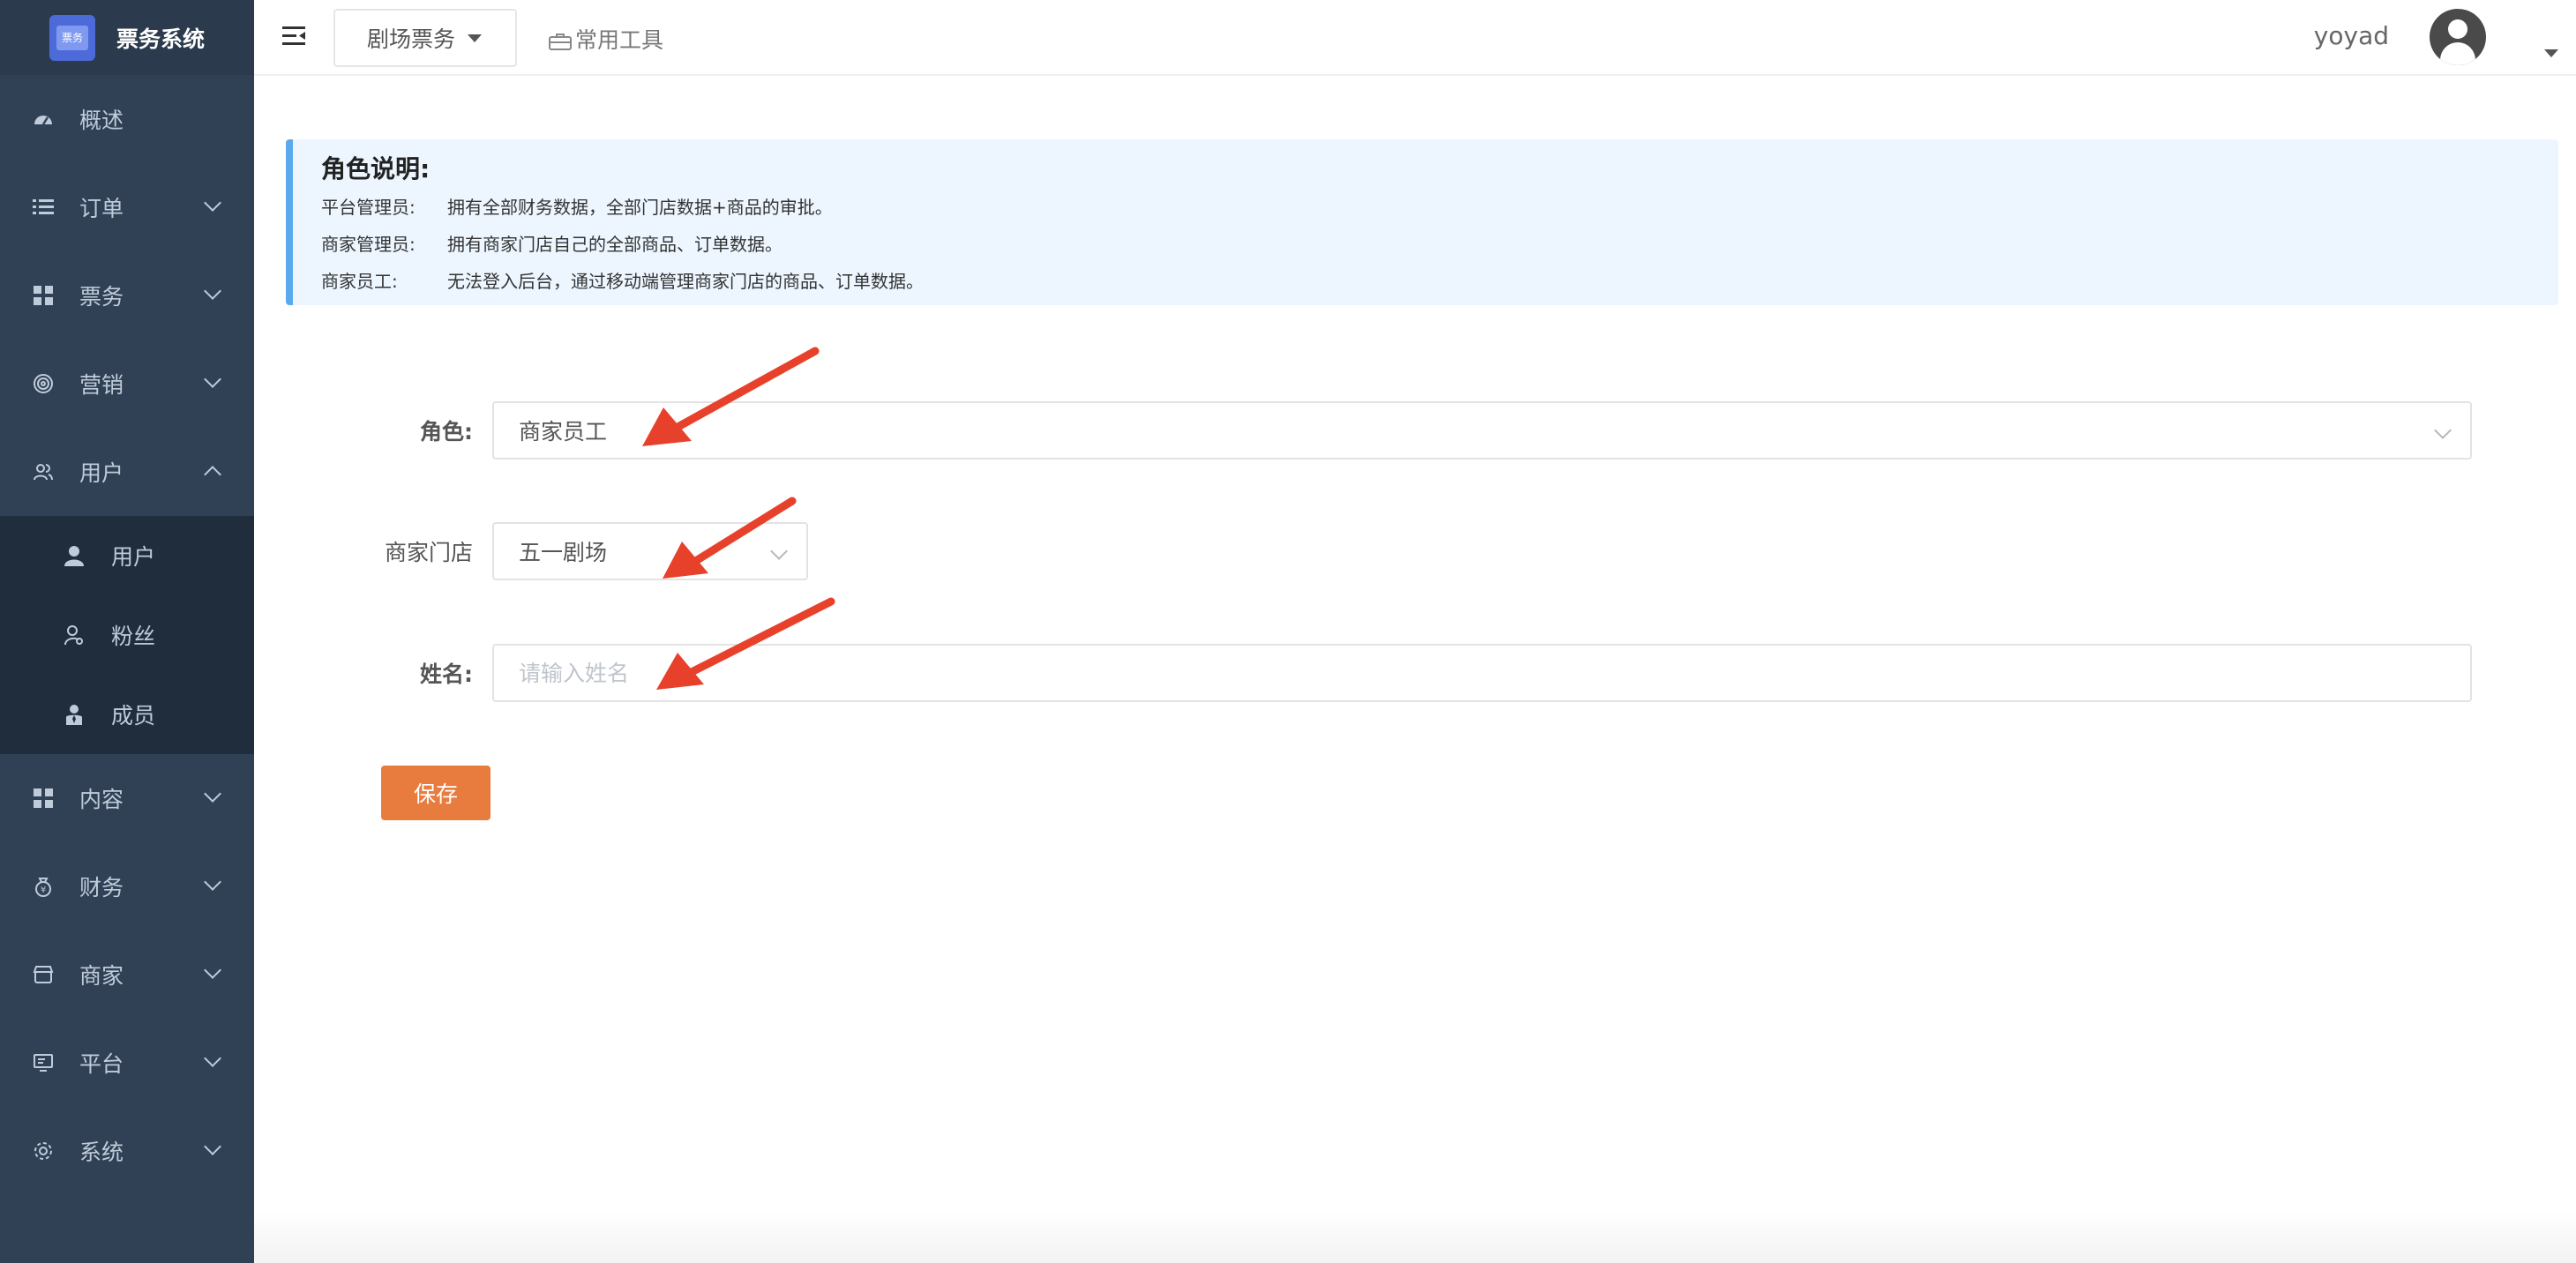 Image resolution: width=2576 pixels, height=1263 pixels. I want to click on logo-icon: 票务, so click(72, 37).